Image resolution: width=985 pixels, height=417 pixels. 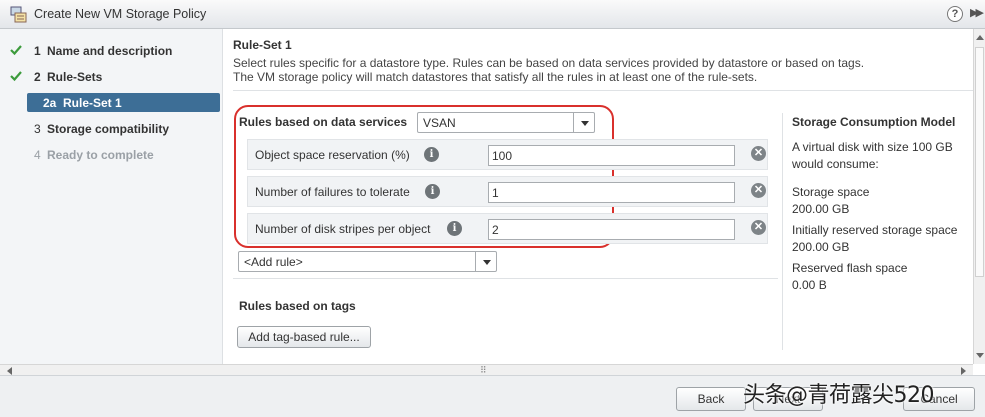 What do you see at coordinates (273, 262) in the screenshot?
I see `select-value: <Add rule>` at bounding box center [273, 262].